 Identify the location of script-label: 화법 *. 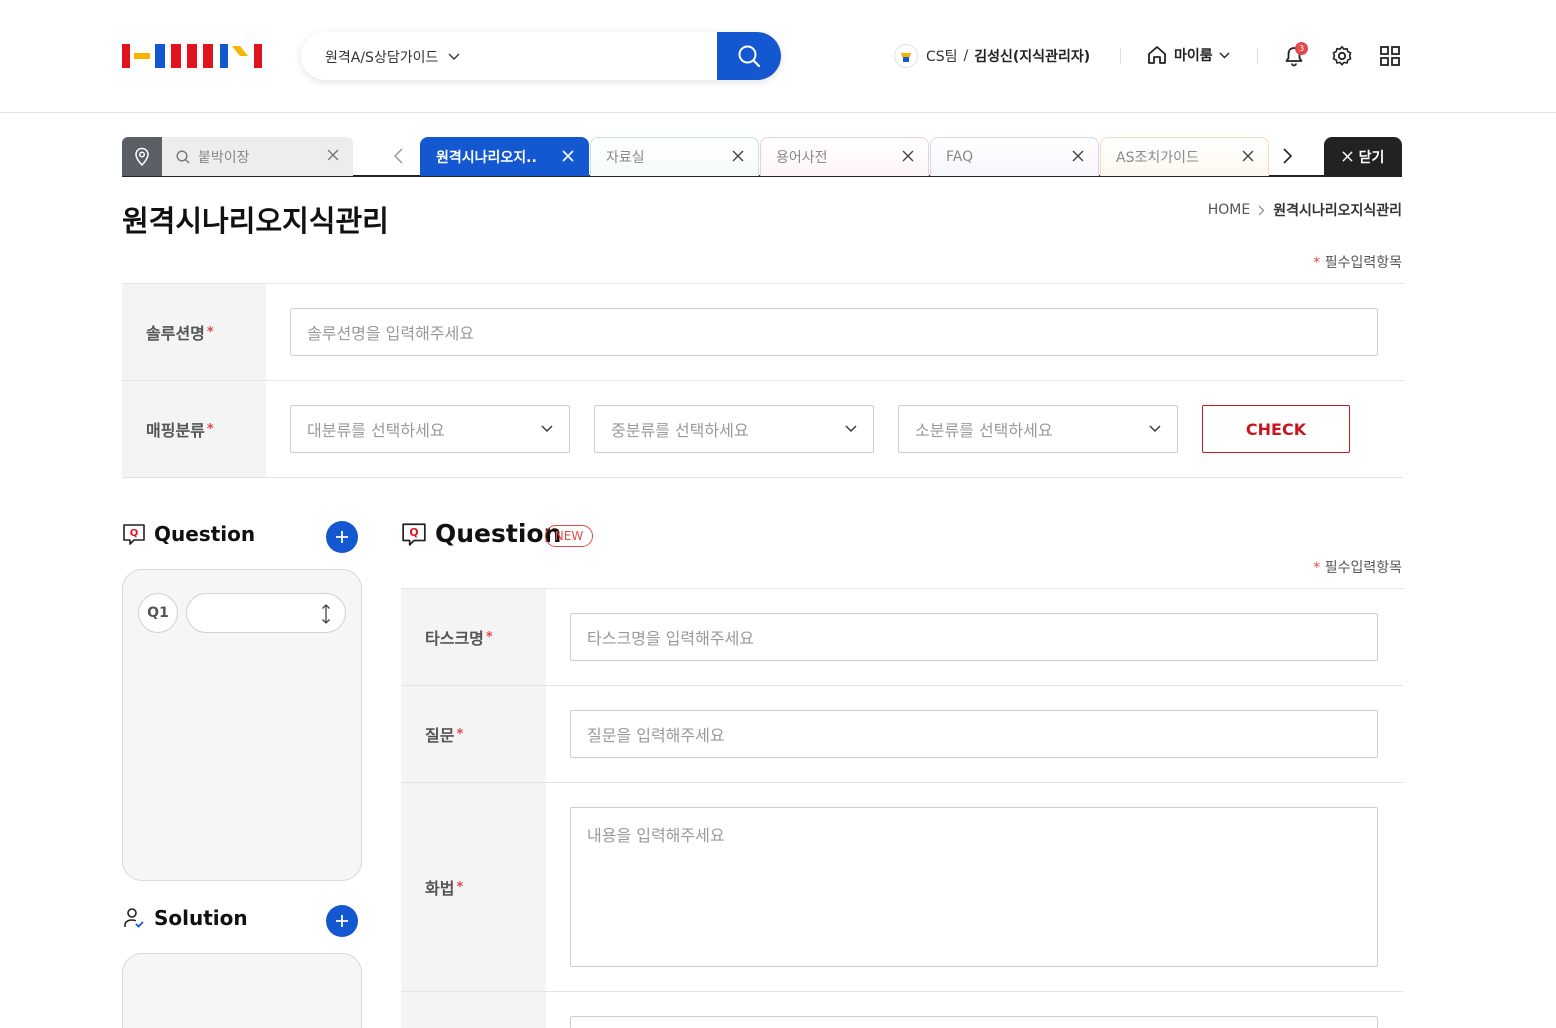
(473, 887).